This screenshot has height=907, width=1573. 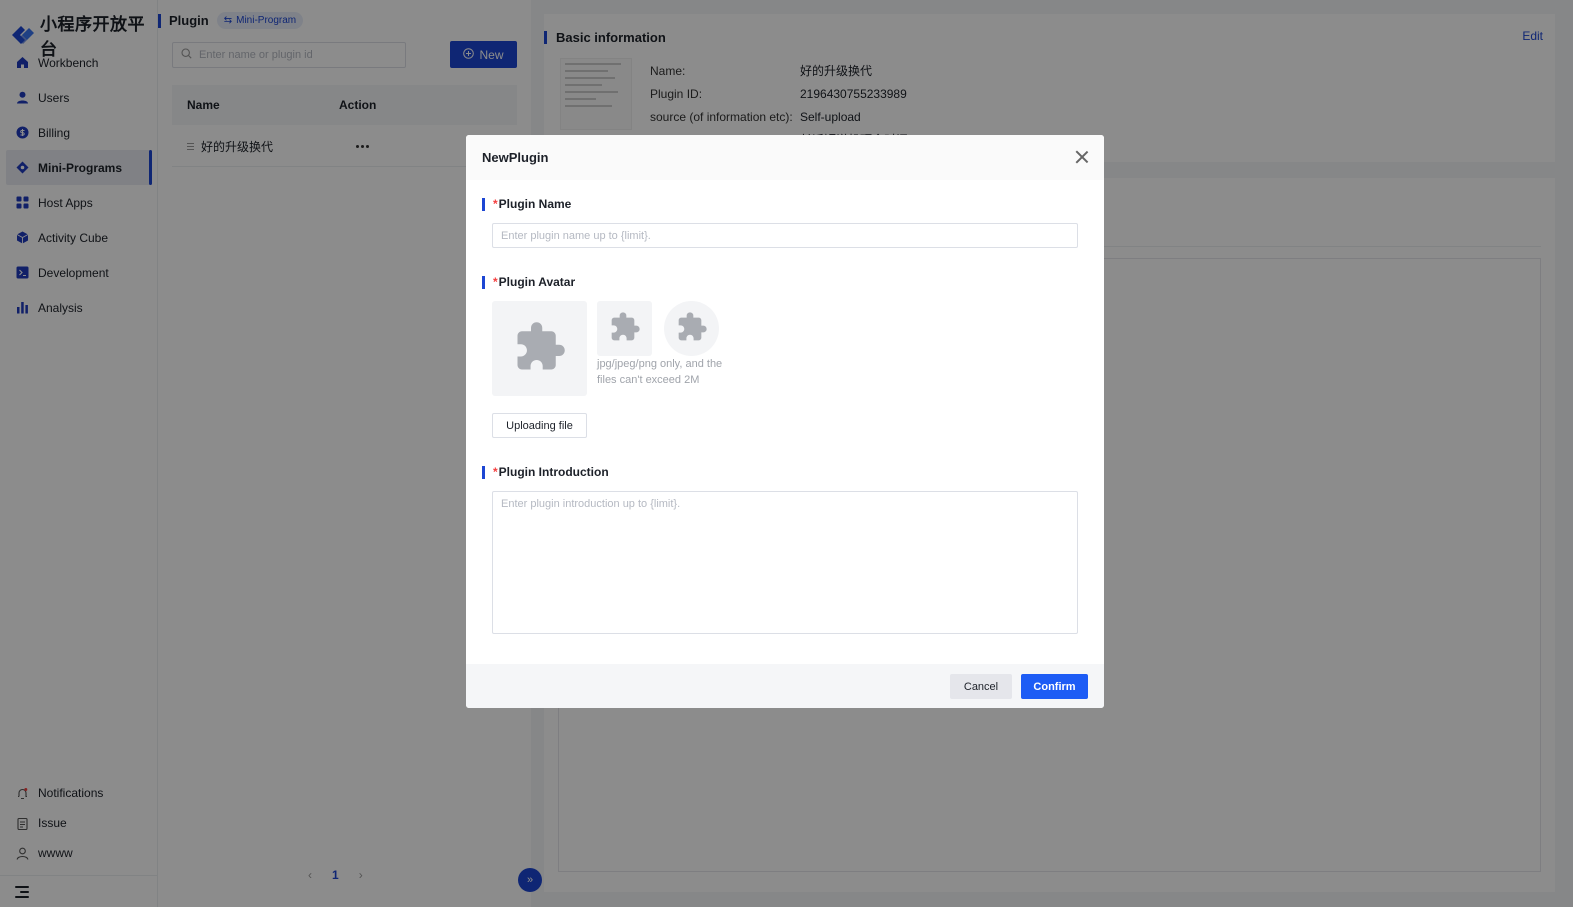 What do you see at coordinates (785, 562) in the screenshot?
I see `plugin-intro-textarea` at bounding box center [785, 562].